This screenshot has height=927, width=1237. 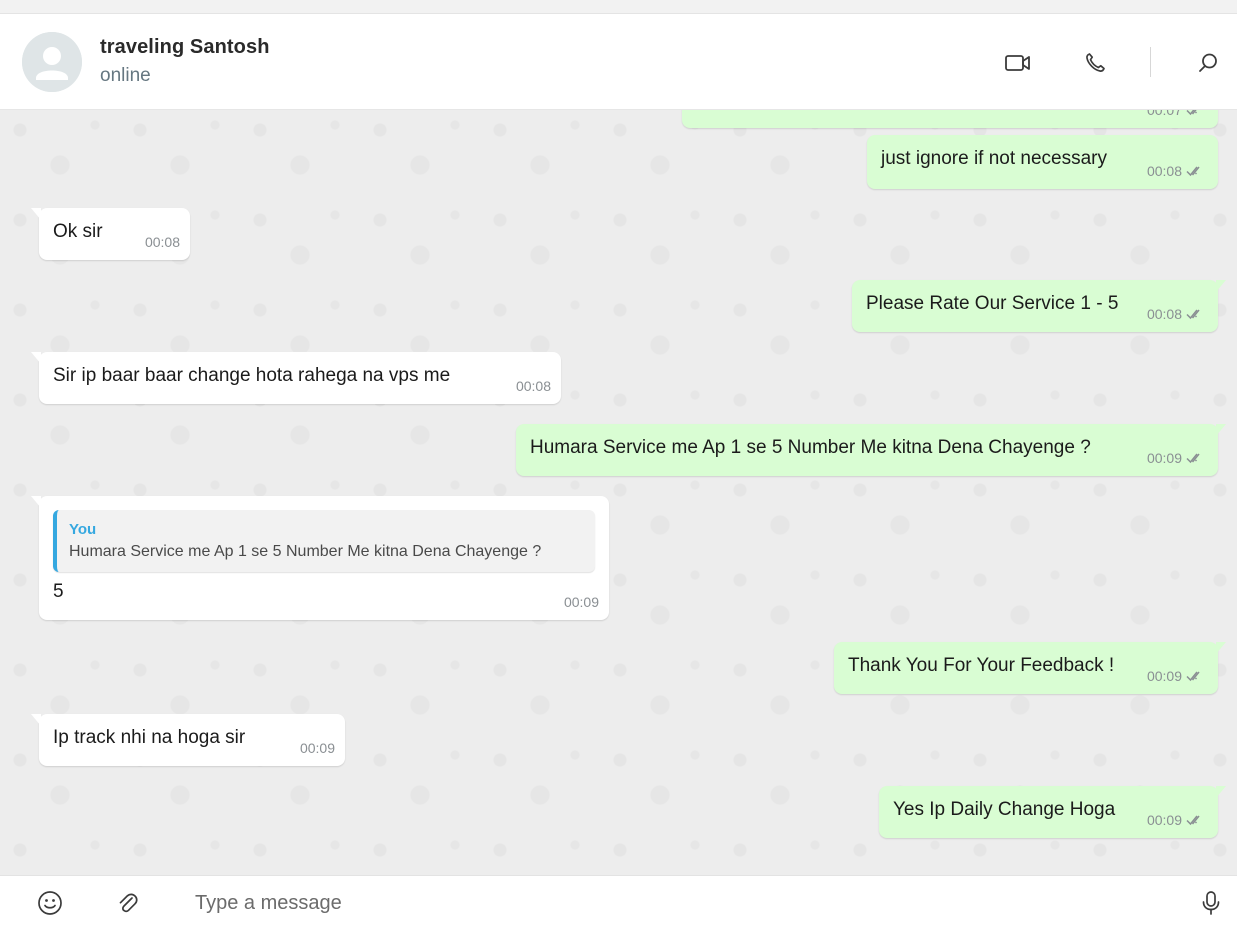 I want to click on message-incoming: Ok sir 00:08, so click(x=110, y=234).